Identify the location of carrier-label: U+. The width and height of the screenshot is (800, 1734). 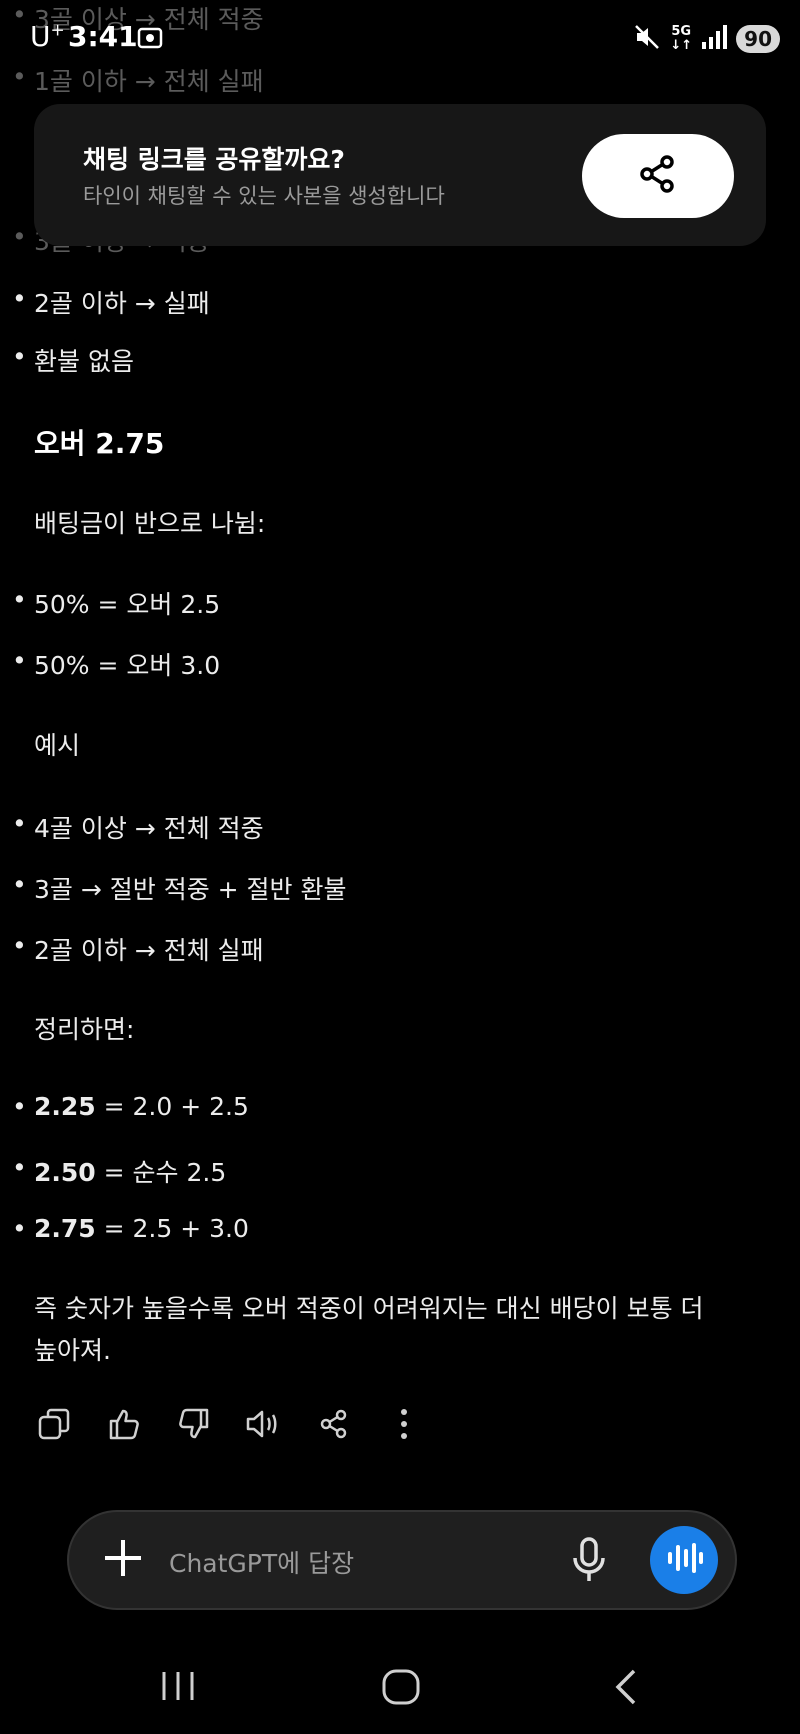
(47, 36).